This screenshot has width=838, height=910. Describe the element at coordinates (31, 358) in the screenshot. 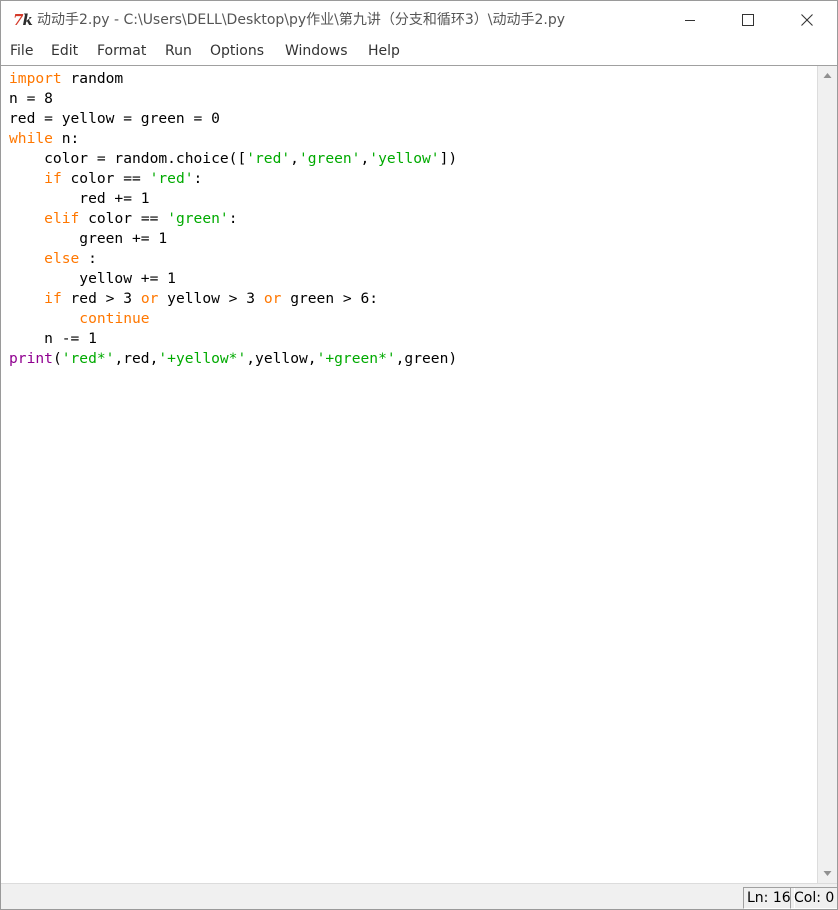

I see `builtin-token: print` at that location.